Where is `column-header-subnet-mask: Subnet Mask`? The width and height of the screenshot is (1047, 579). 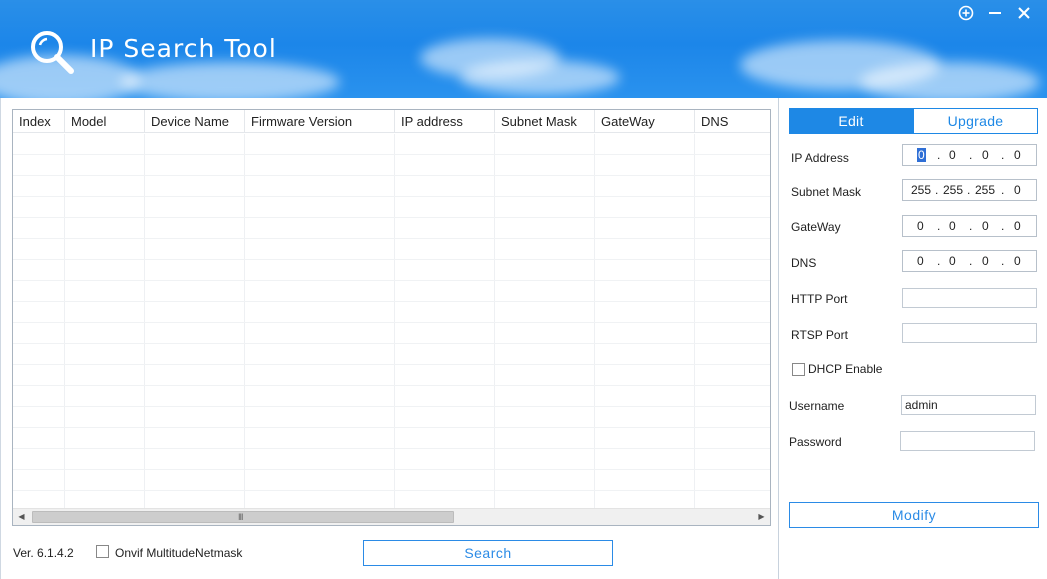 column-header-subnet-mask: Subnet Mask is located at coordinates (545, 121).